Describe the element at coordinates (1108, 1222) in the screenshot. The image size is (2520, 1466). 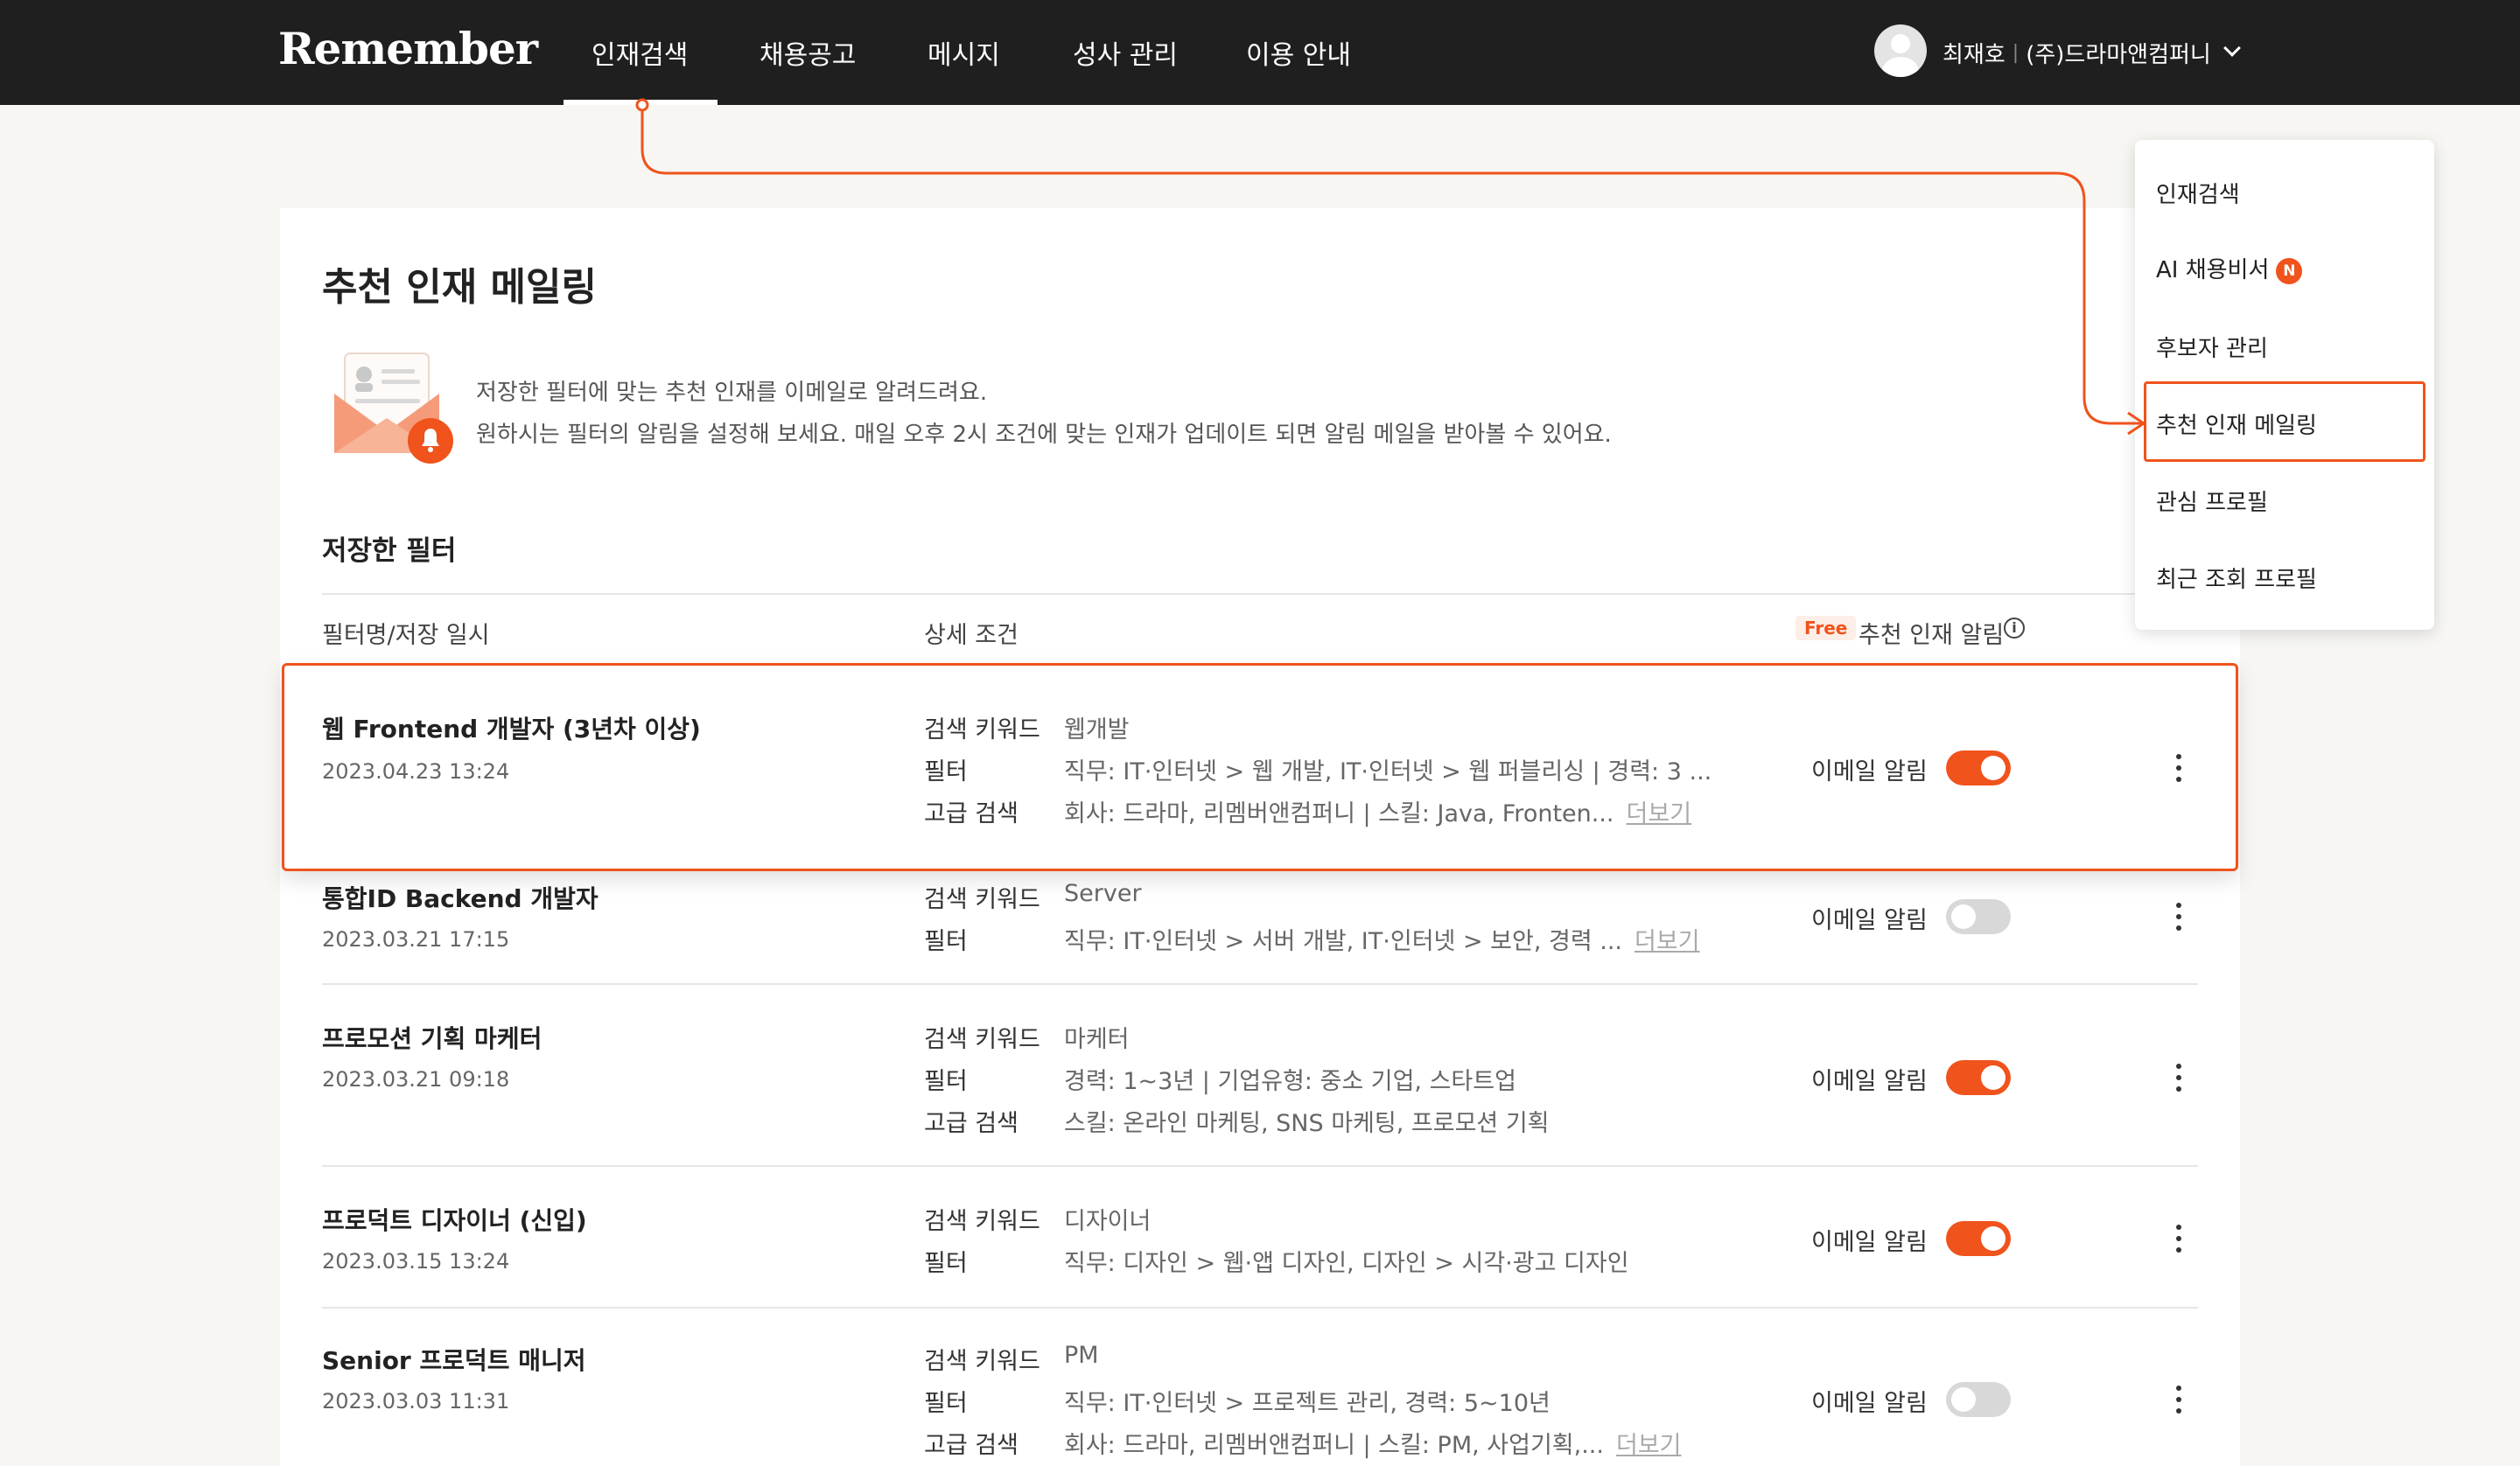
I see `condition-value: 디자이너` at that location.